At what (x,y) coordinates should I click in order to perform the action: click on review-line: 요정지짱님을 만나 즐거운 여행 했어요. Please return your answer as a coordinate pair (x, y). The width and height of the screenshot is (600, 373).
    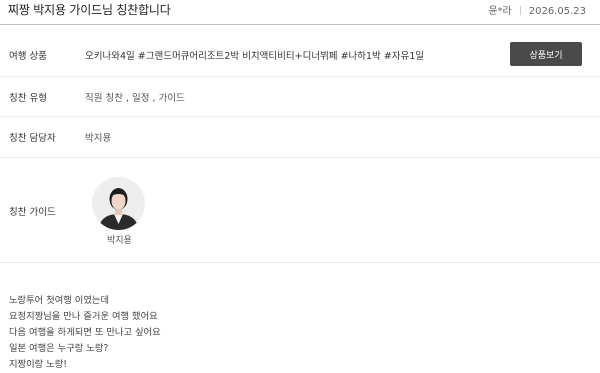
    Looking at the image, I should click on (83, 316).